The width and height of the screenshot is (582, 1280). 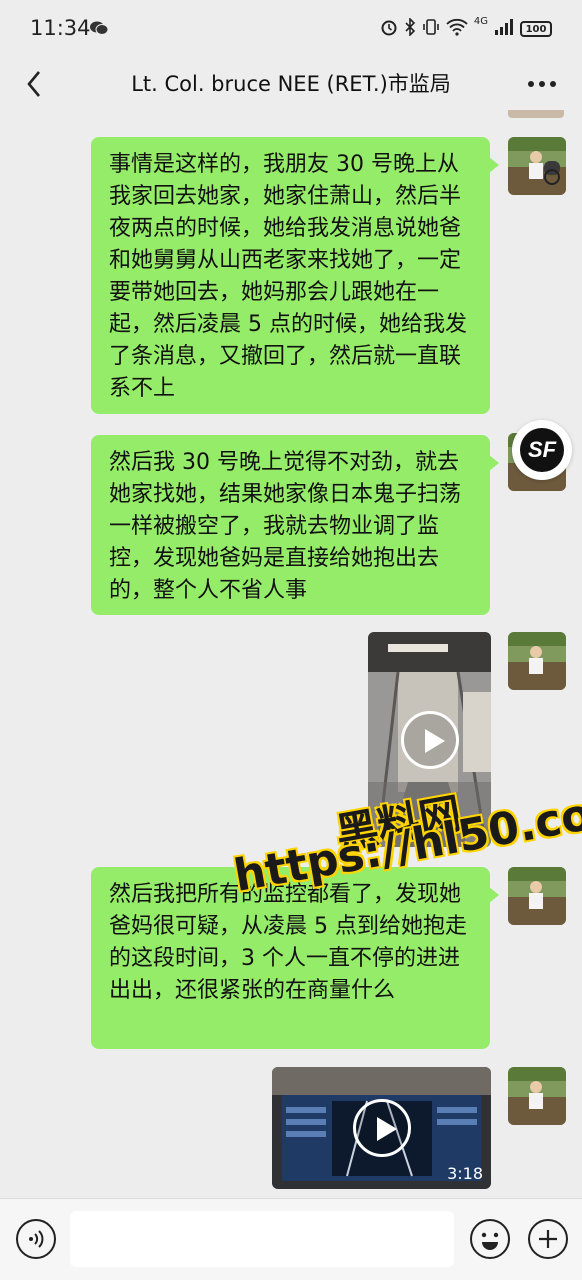 I want to click on network-type-label: 4G, so click(x=480, y=21).